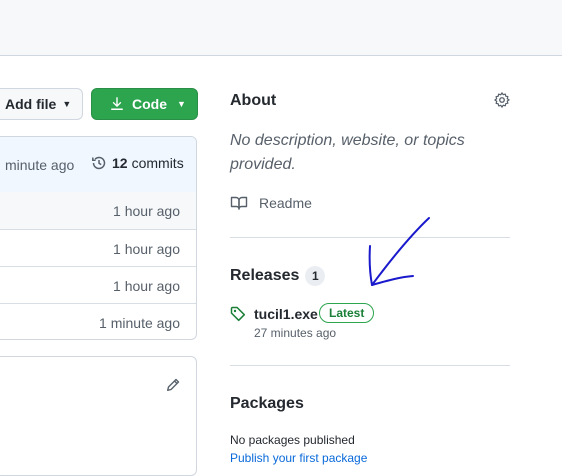 The image size is (562, 476). Describe the element at coordinates (139, 323) in the screenshot. I see `row-commit-time: 1 minute ago` at that location.